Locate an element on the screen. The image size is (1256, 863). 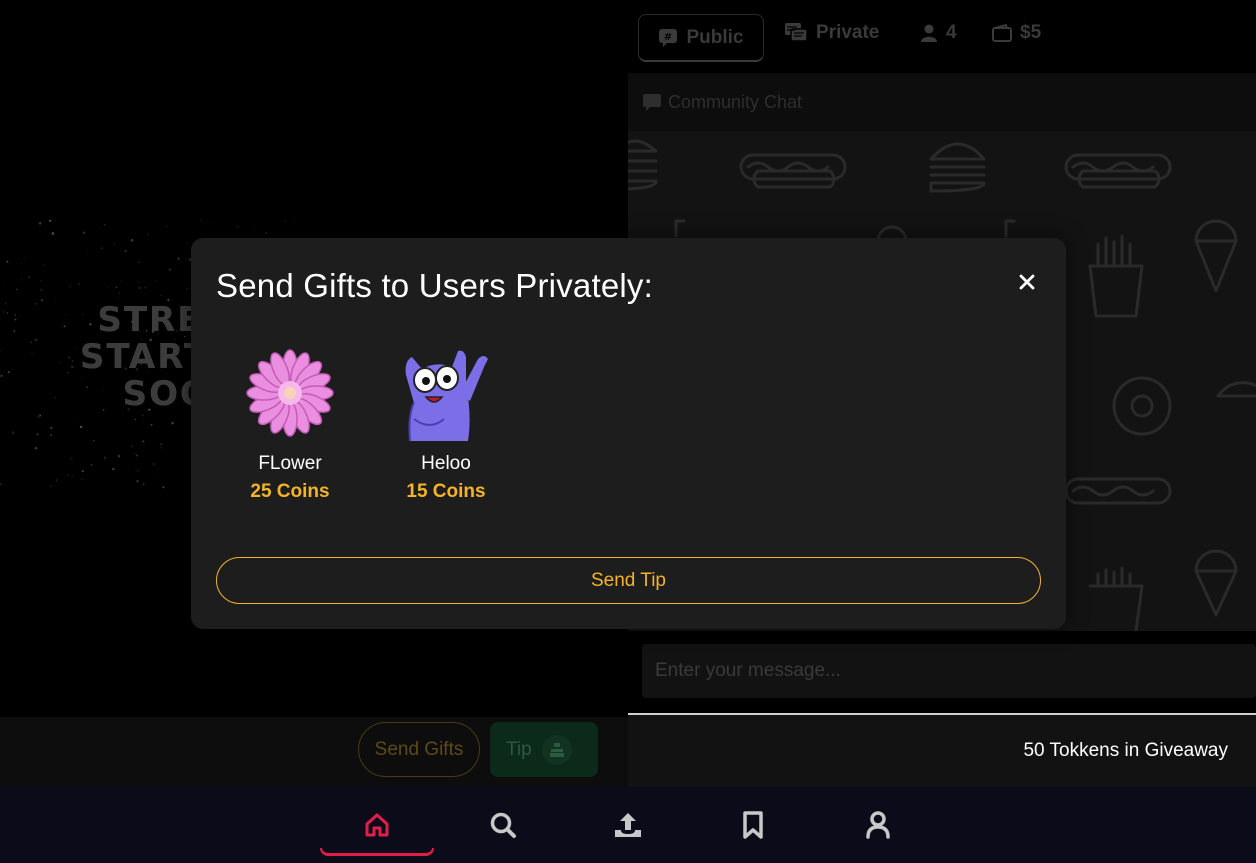
tab-public: # Public is located at coordinates (701, 38).